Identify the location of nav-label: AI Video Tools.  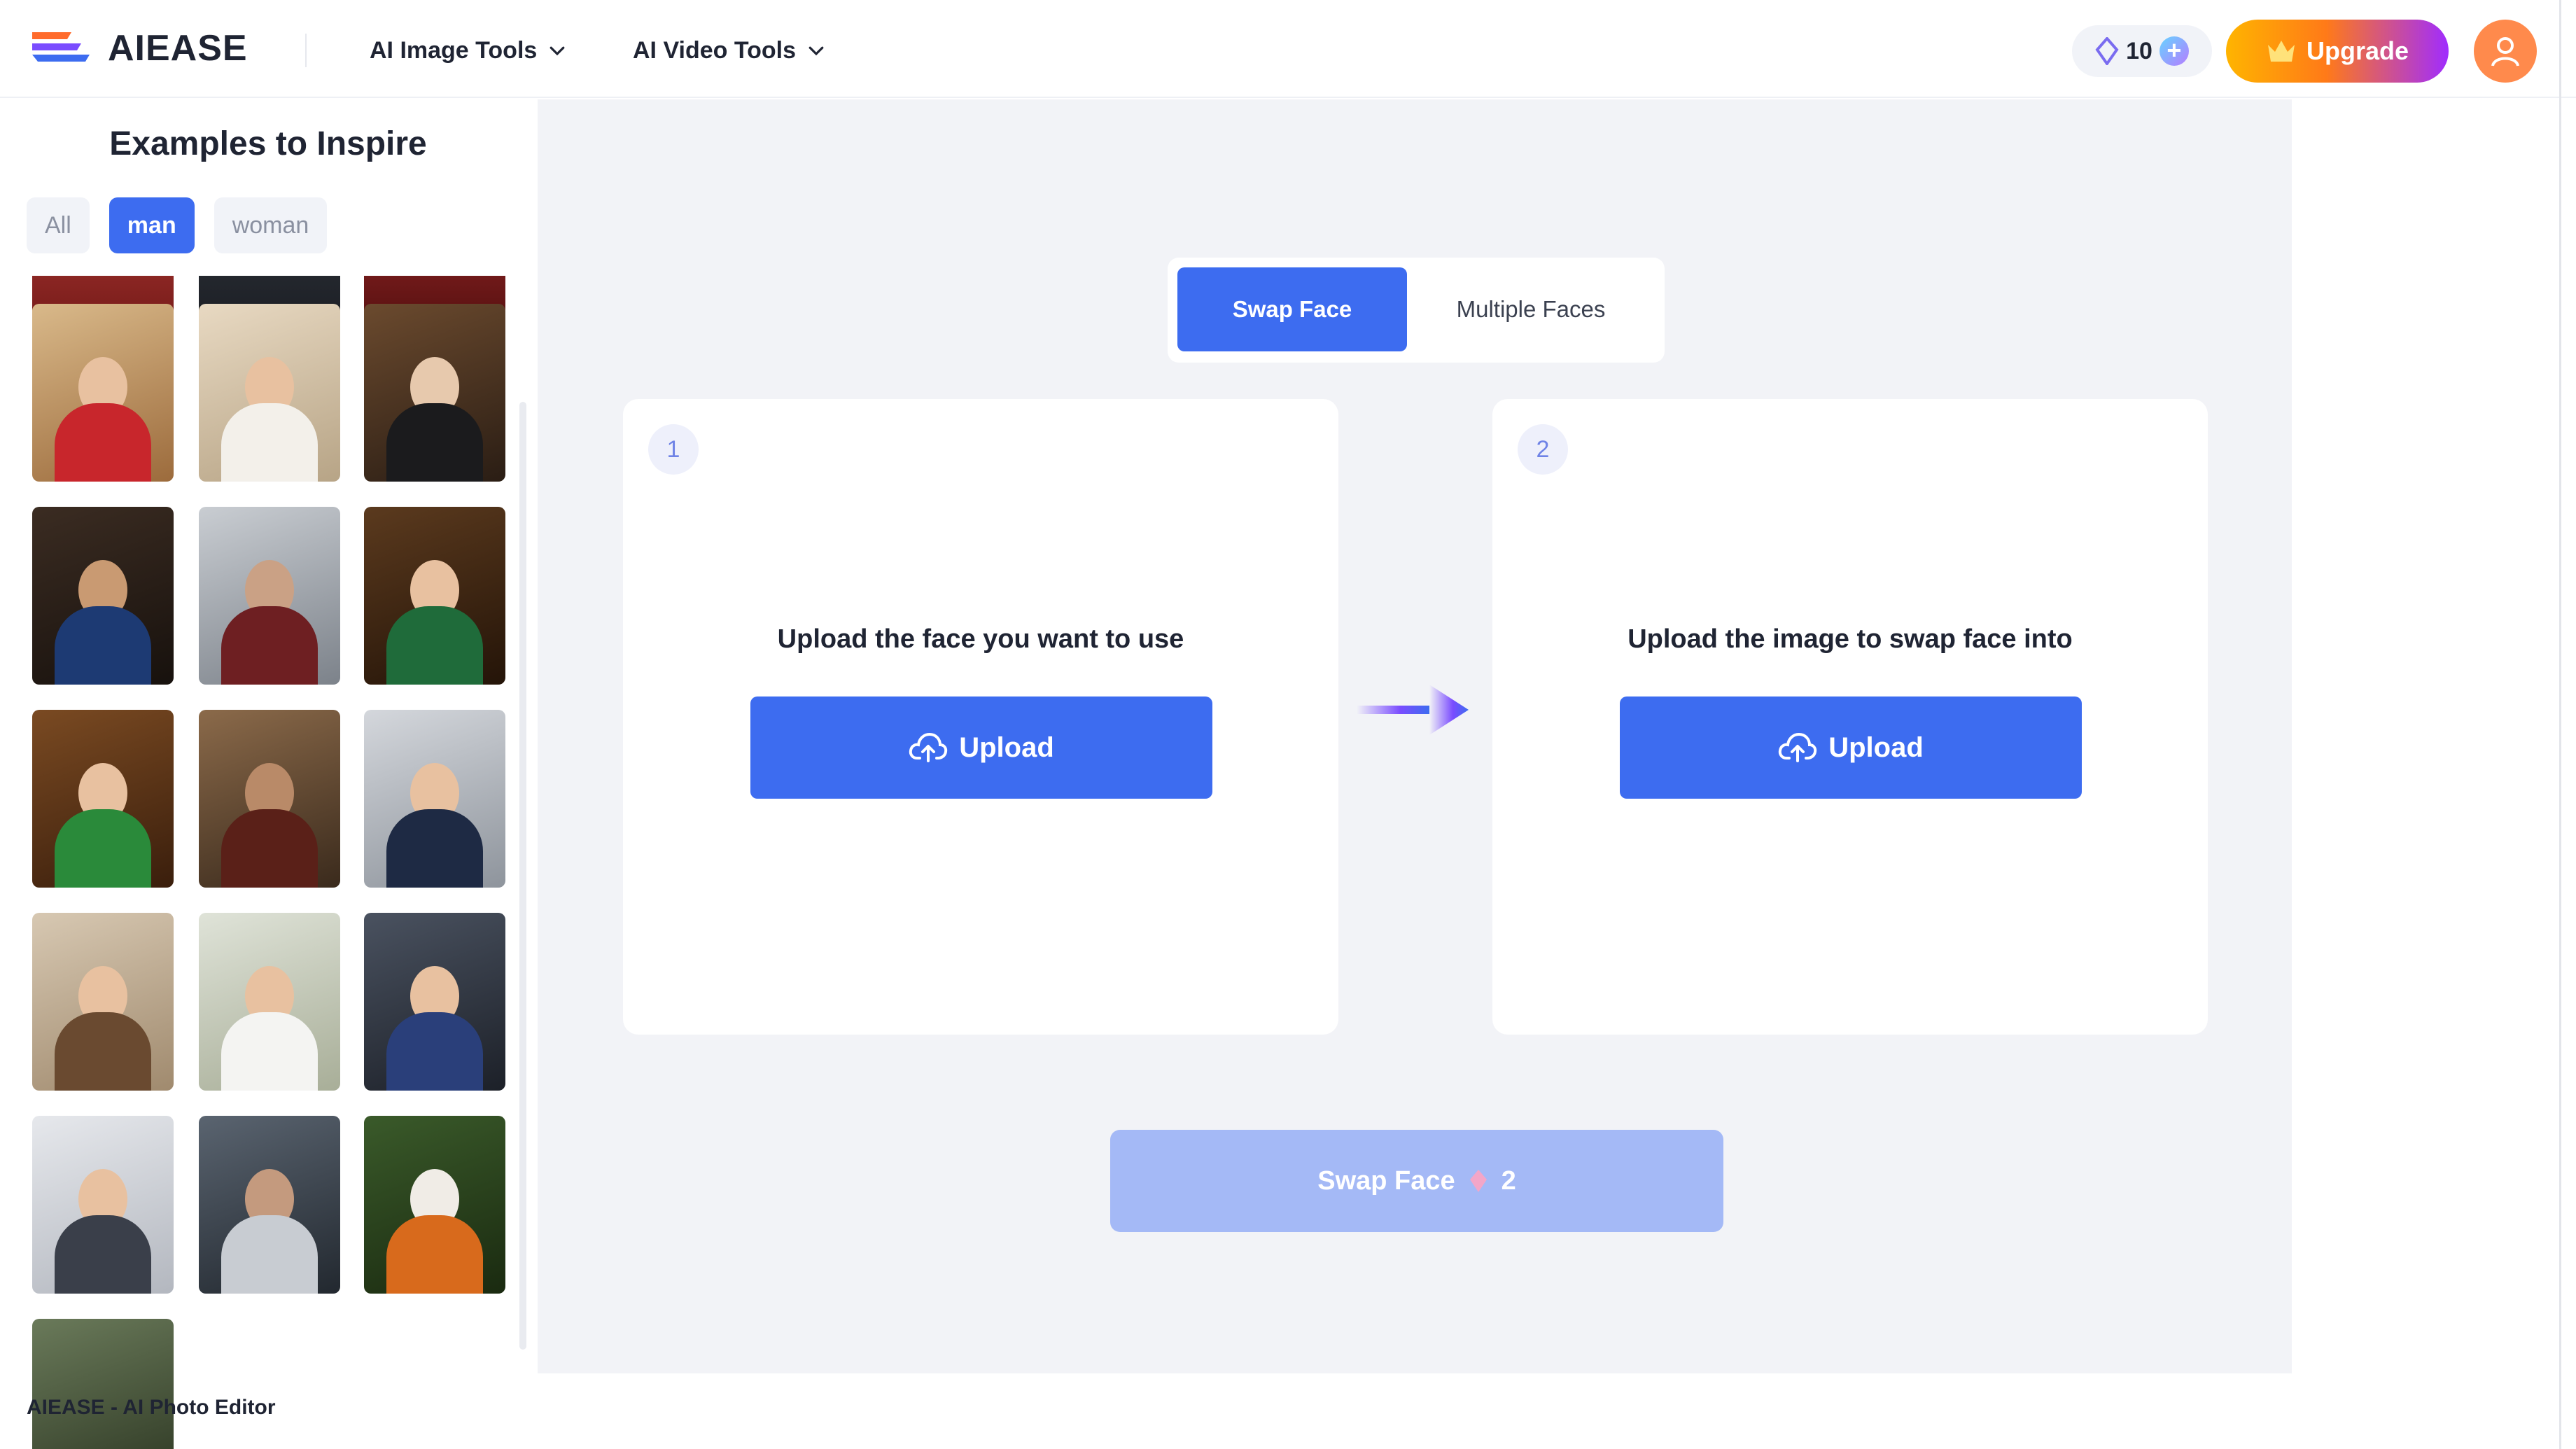
(714, 50).